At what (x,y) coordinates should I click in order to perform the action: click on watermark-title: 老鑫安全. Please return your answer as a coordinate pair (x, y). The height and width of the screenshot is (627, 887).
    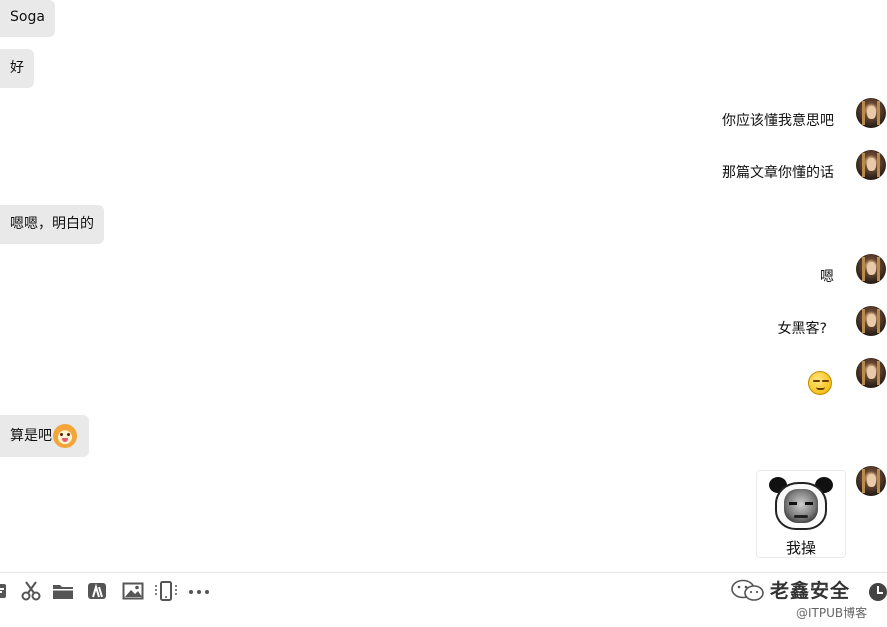
    Looking at the image, I should click on (810, 591).